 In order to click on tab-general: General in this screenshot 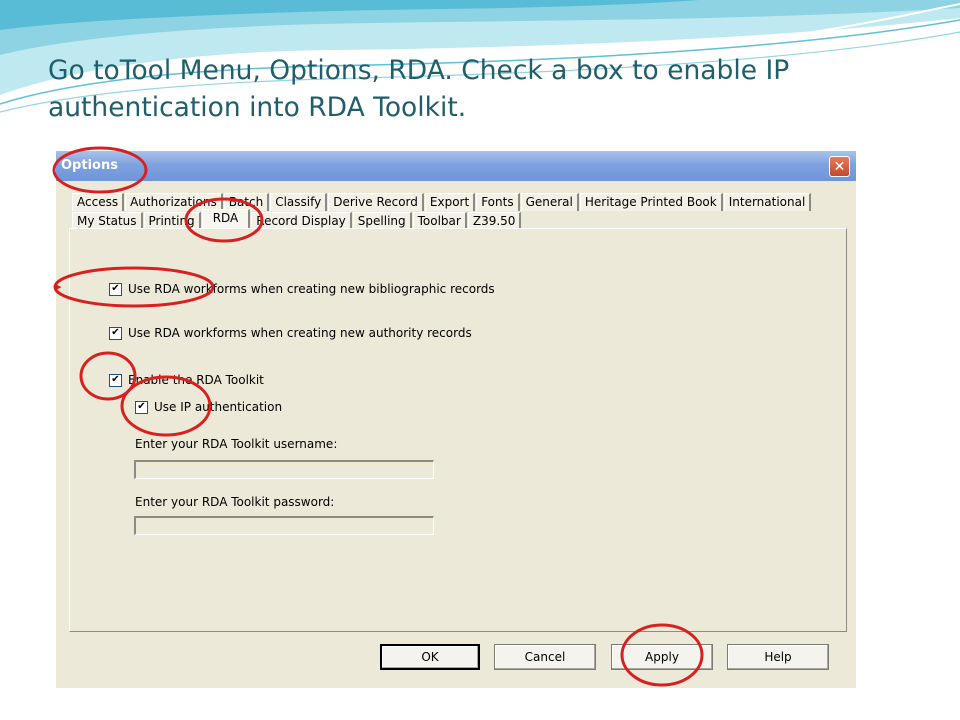, I will do `click(549, 202)`.